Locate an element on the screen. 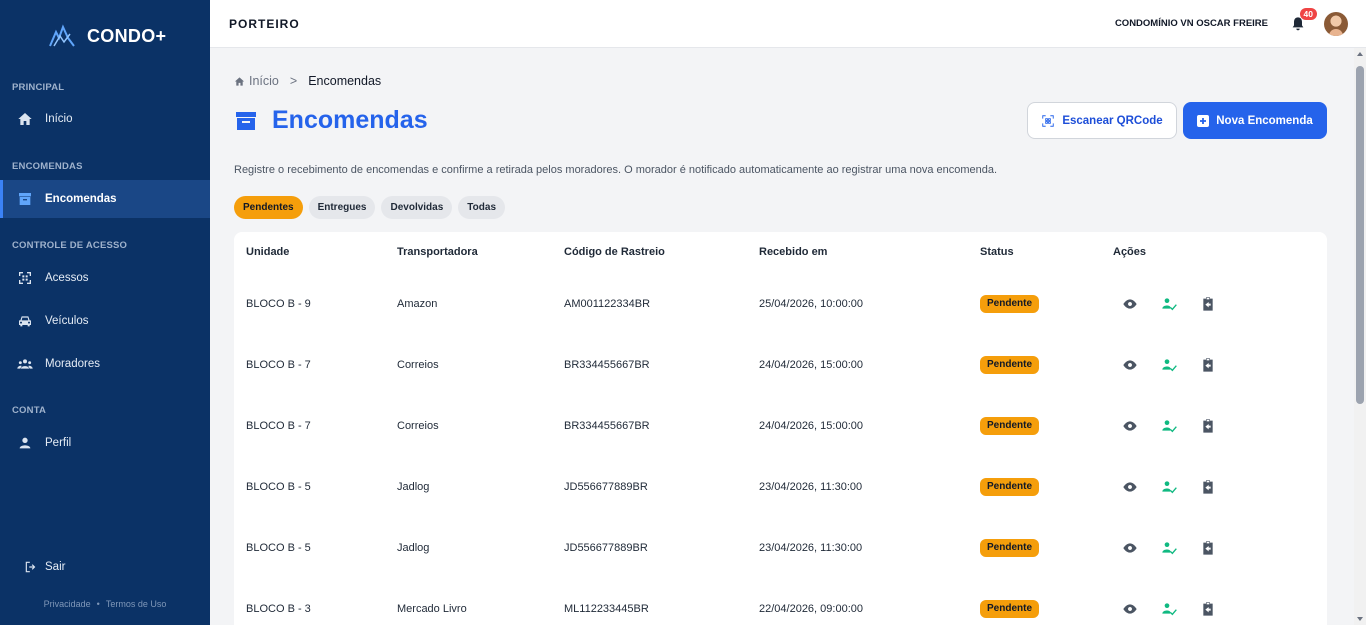 This screenshot has width=1366, height=625. filter-devolvidas: Devolvidas is located at coordinates (417, 207).